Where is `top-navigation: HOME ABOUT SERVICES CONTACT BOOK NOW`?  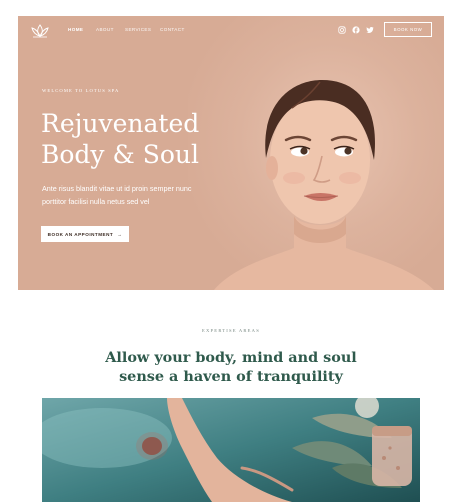 top-navigation: HOME ABOUT SERVICES CONTACT BOOK NOW is located at coordinates (231, 31).